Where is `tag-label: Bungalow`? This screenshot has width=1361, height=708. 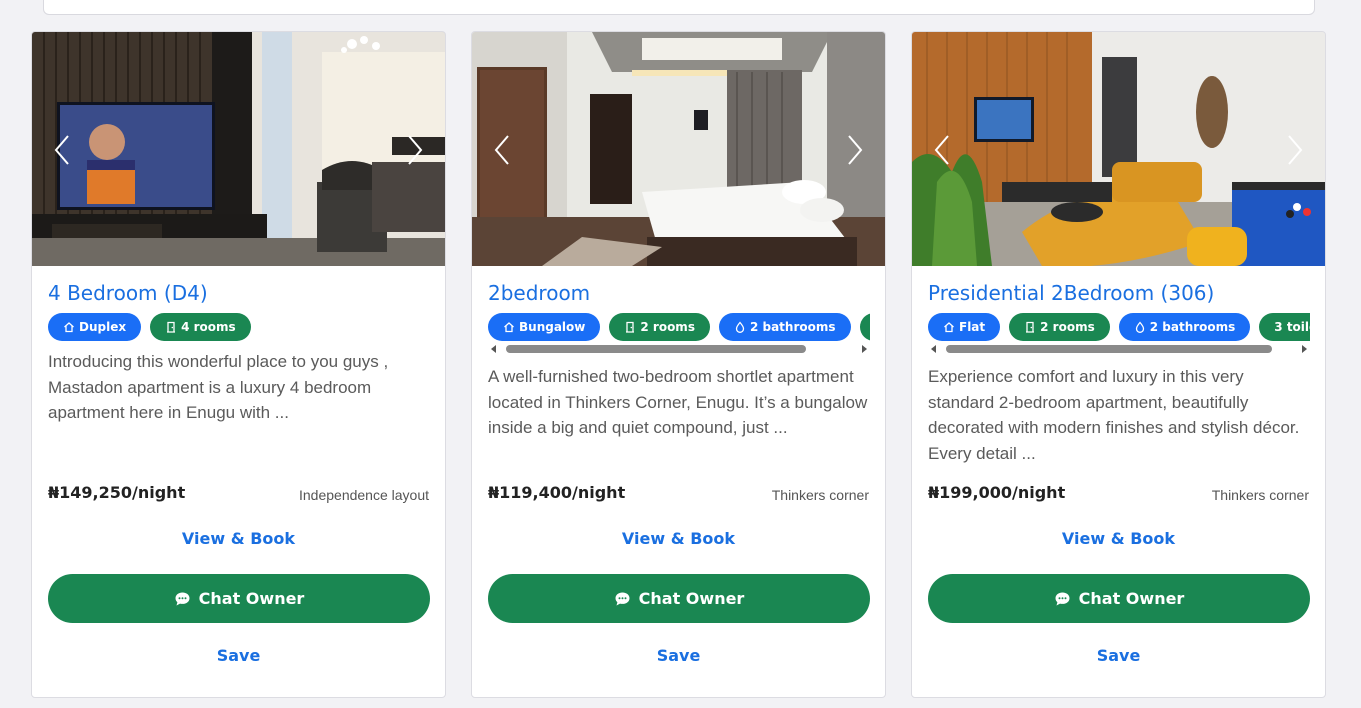
tag-label: Bungalow is located at coordinates (552, 327).